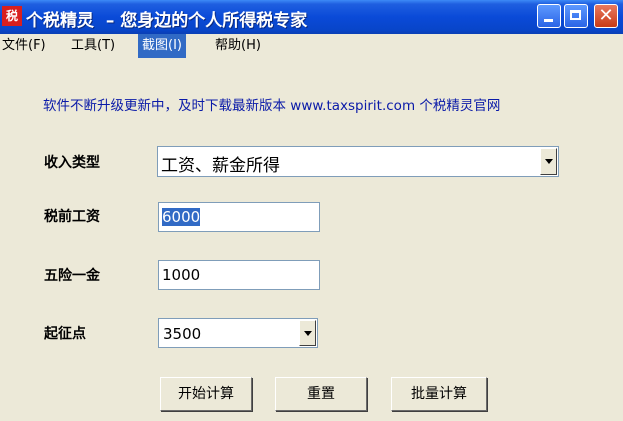 This screenshot has width=623, height=421. Describe the element at coordinates (182, 334) in the screenshot. I see `threshold-value: 3500` at that location.